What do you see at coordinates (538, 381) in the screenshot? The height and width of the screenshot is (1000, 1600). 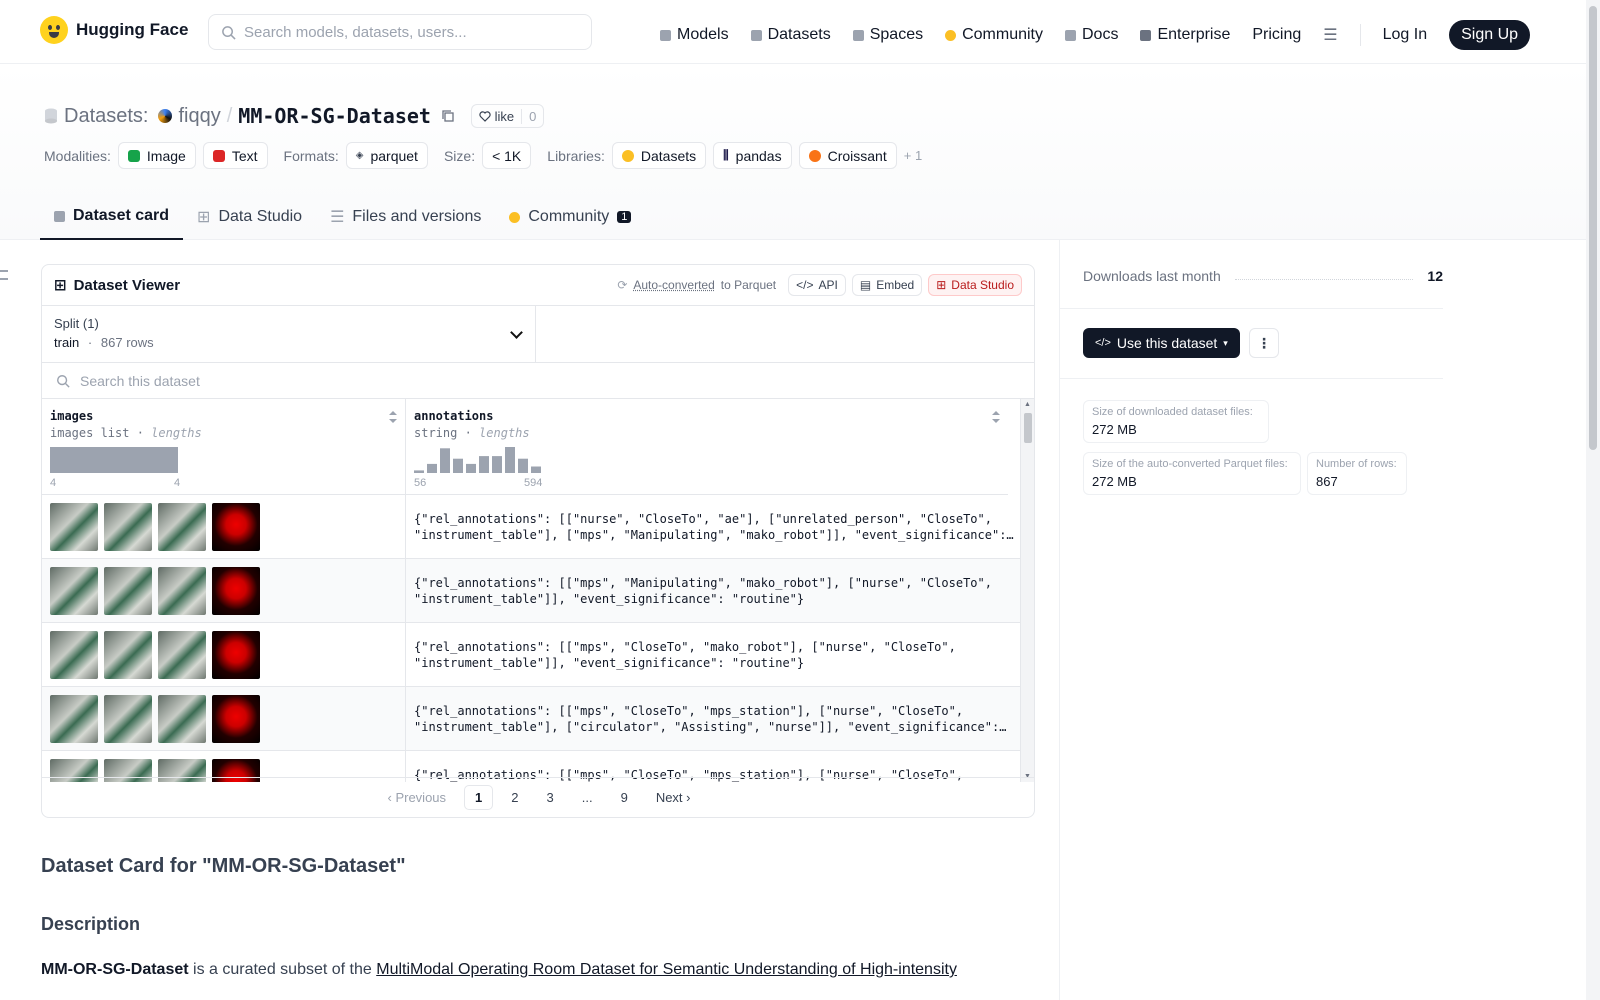 I see `dataset-search` at bounding box center [538, 381].